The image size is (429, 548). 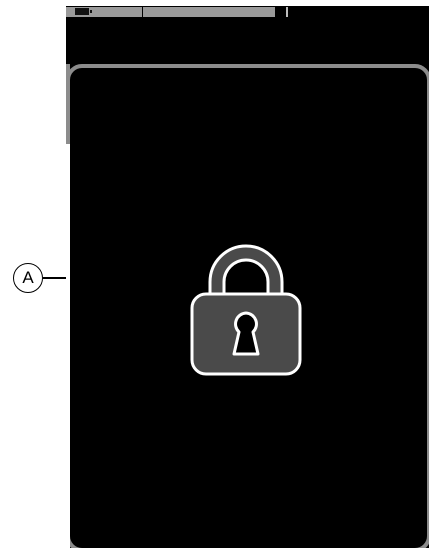 What do you see at coordinates (246, 333) in the screenshot?
I see `keyhole` at bounding box center [246, 333].